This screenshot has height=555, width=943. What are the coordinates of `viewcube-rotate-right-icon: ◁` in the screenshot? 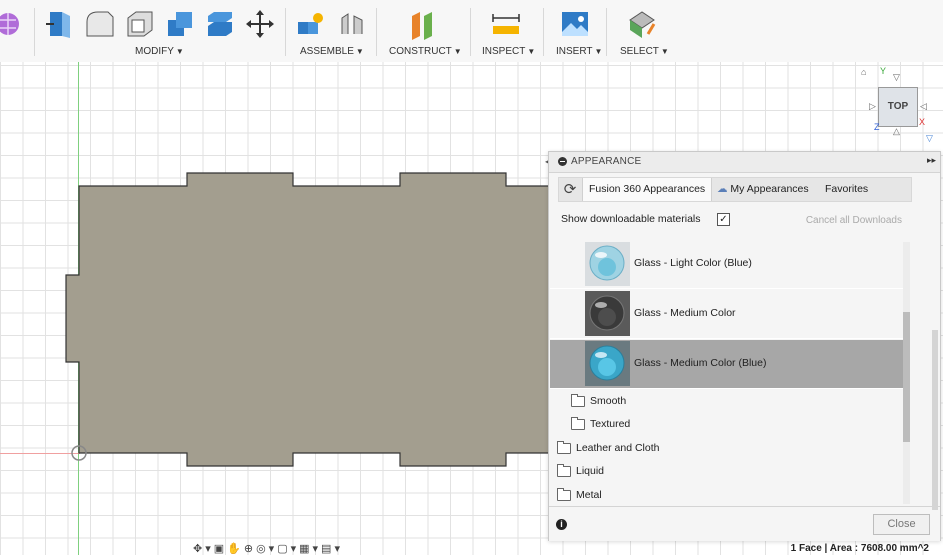 It's located at (923, 106).